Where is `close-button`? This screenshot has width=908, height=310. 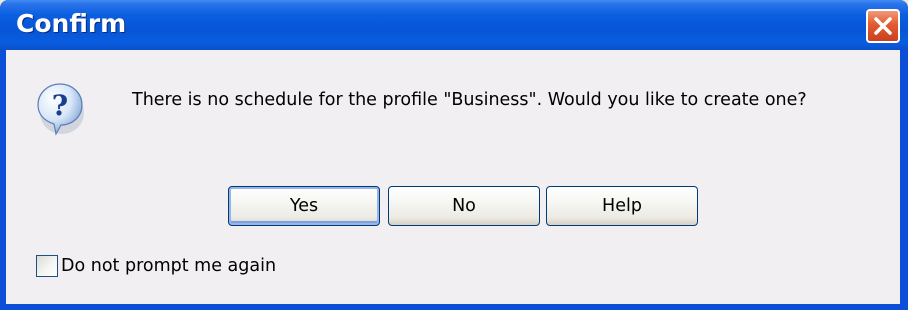
close-button is located at coordinates (883, 26).